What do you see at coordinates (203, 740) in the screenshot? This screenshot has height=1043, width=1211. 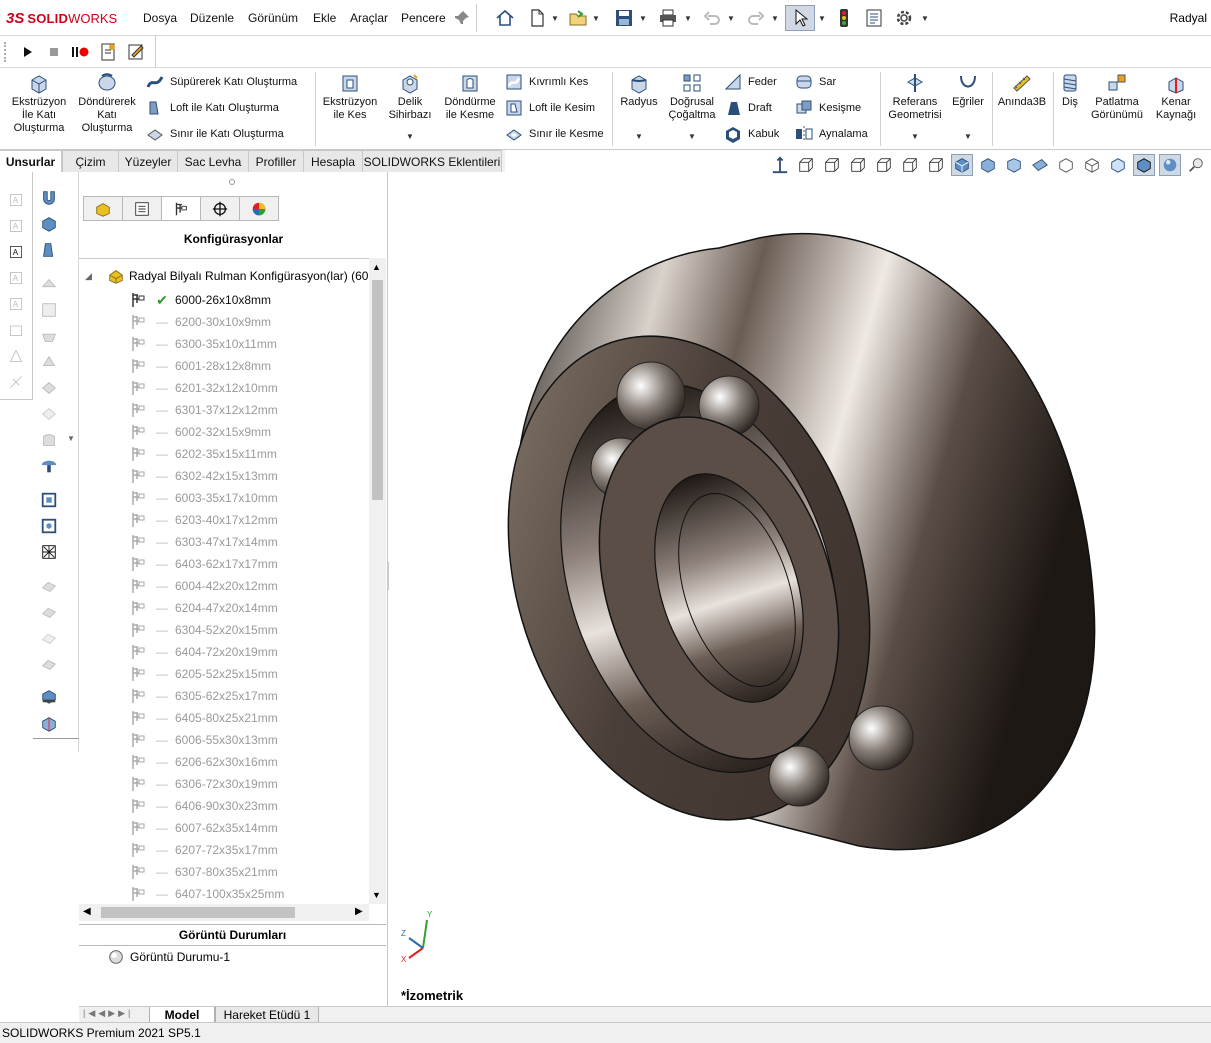 I see `configuration-item: — 6006-55x30x13mm` at bounding box center [203, 740].